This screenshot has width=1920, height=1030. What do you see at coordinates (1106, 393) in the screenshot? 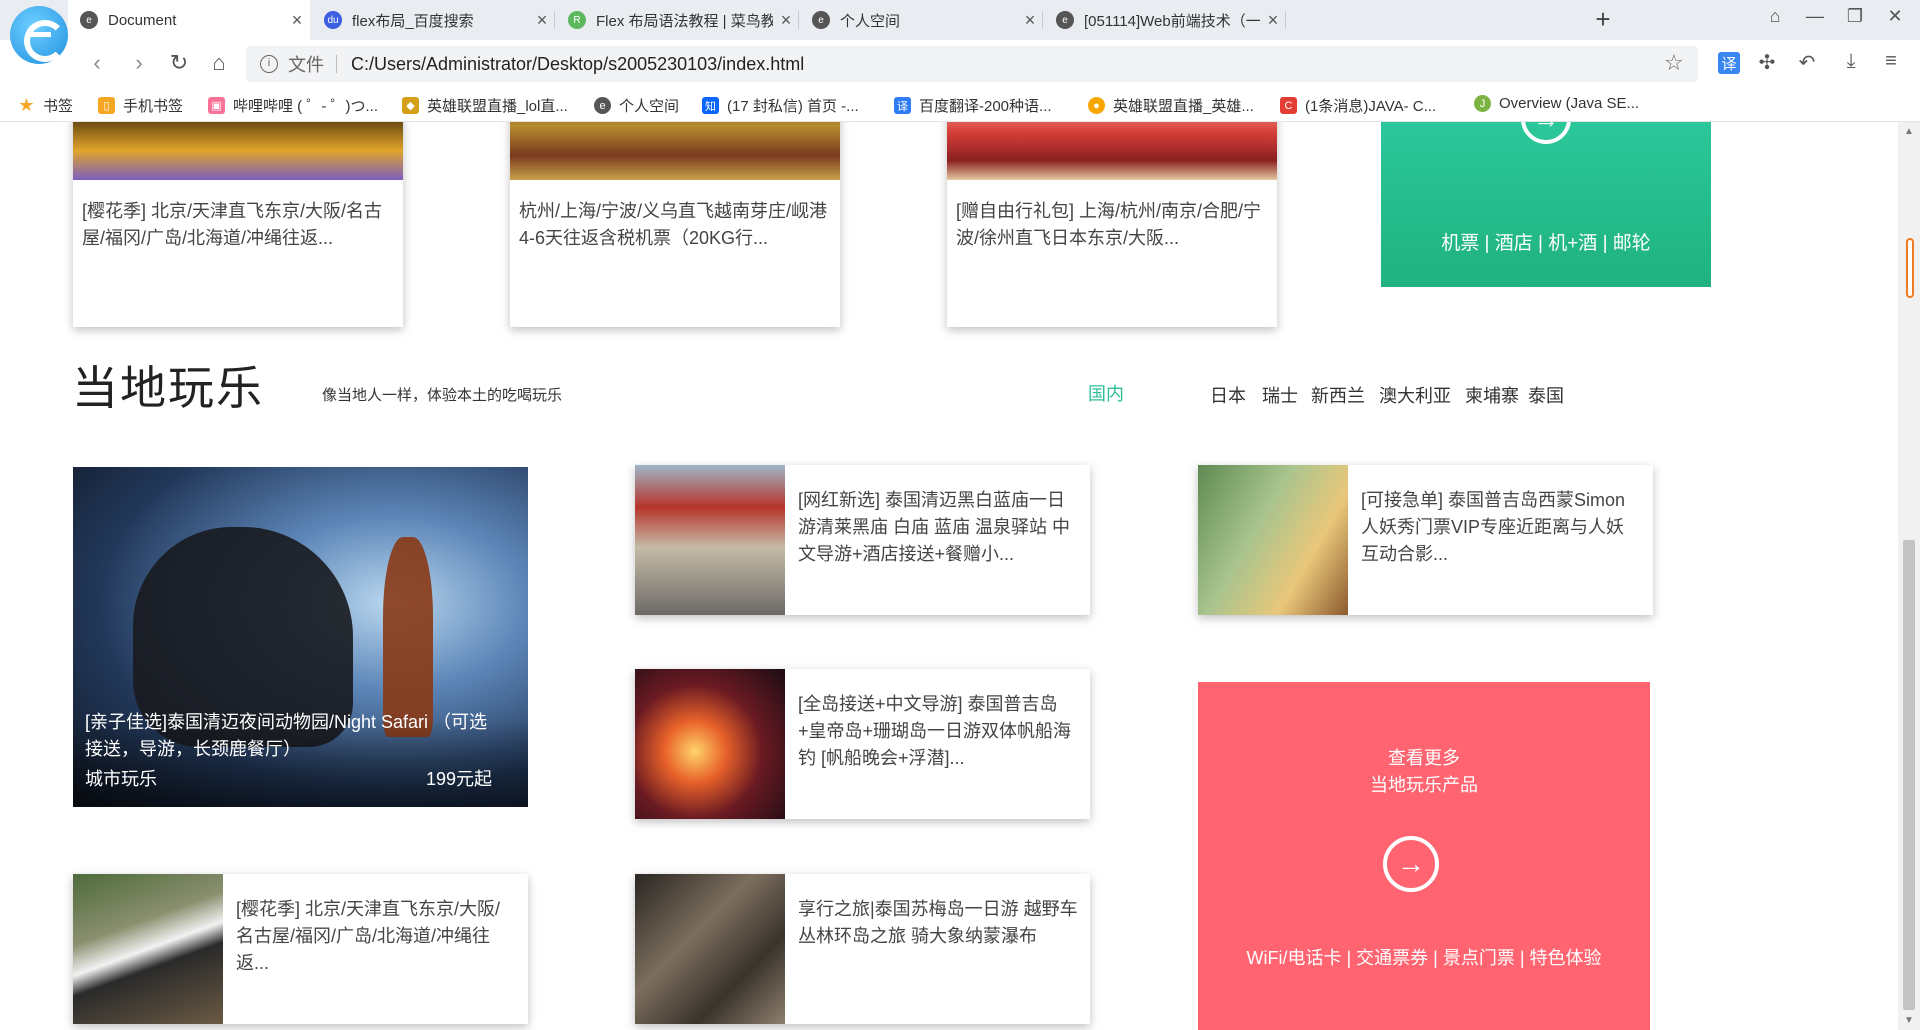
I see `region-tab-domestic: 国内` at bounding box center [1106, 393].